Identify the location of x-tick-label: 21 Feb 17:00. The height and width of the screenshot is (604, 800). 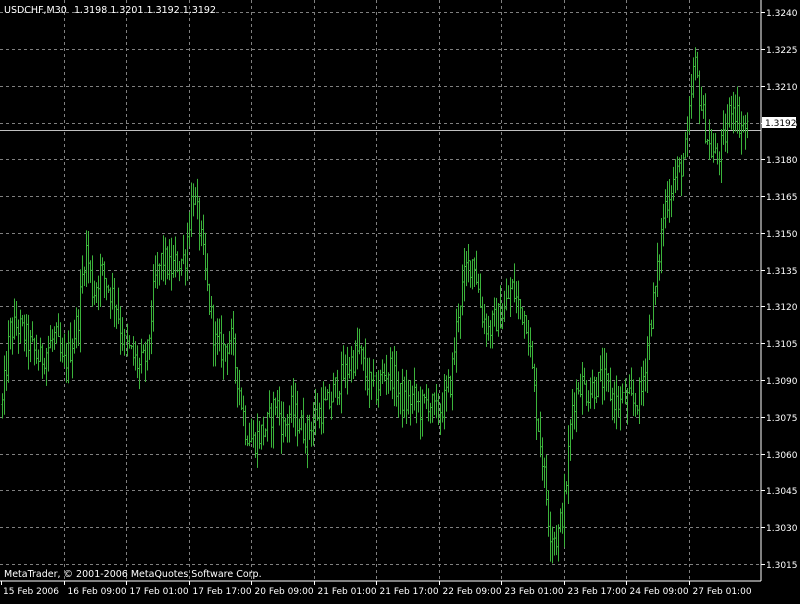
(409, 592).